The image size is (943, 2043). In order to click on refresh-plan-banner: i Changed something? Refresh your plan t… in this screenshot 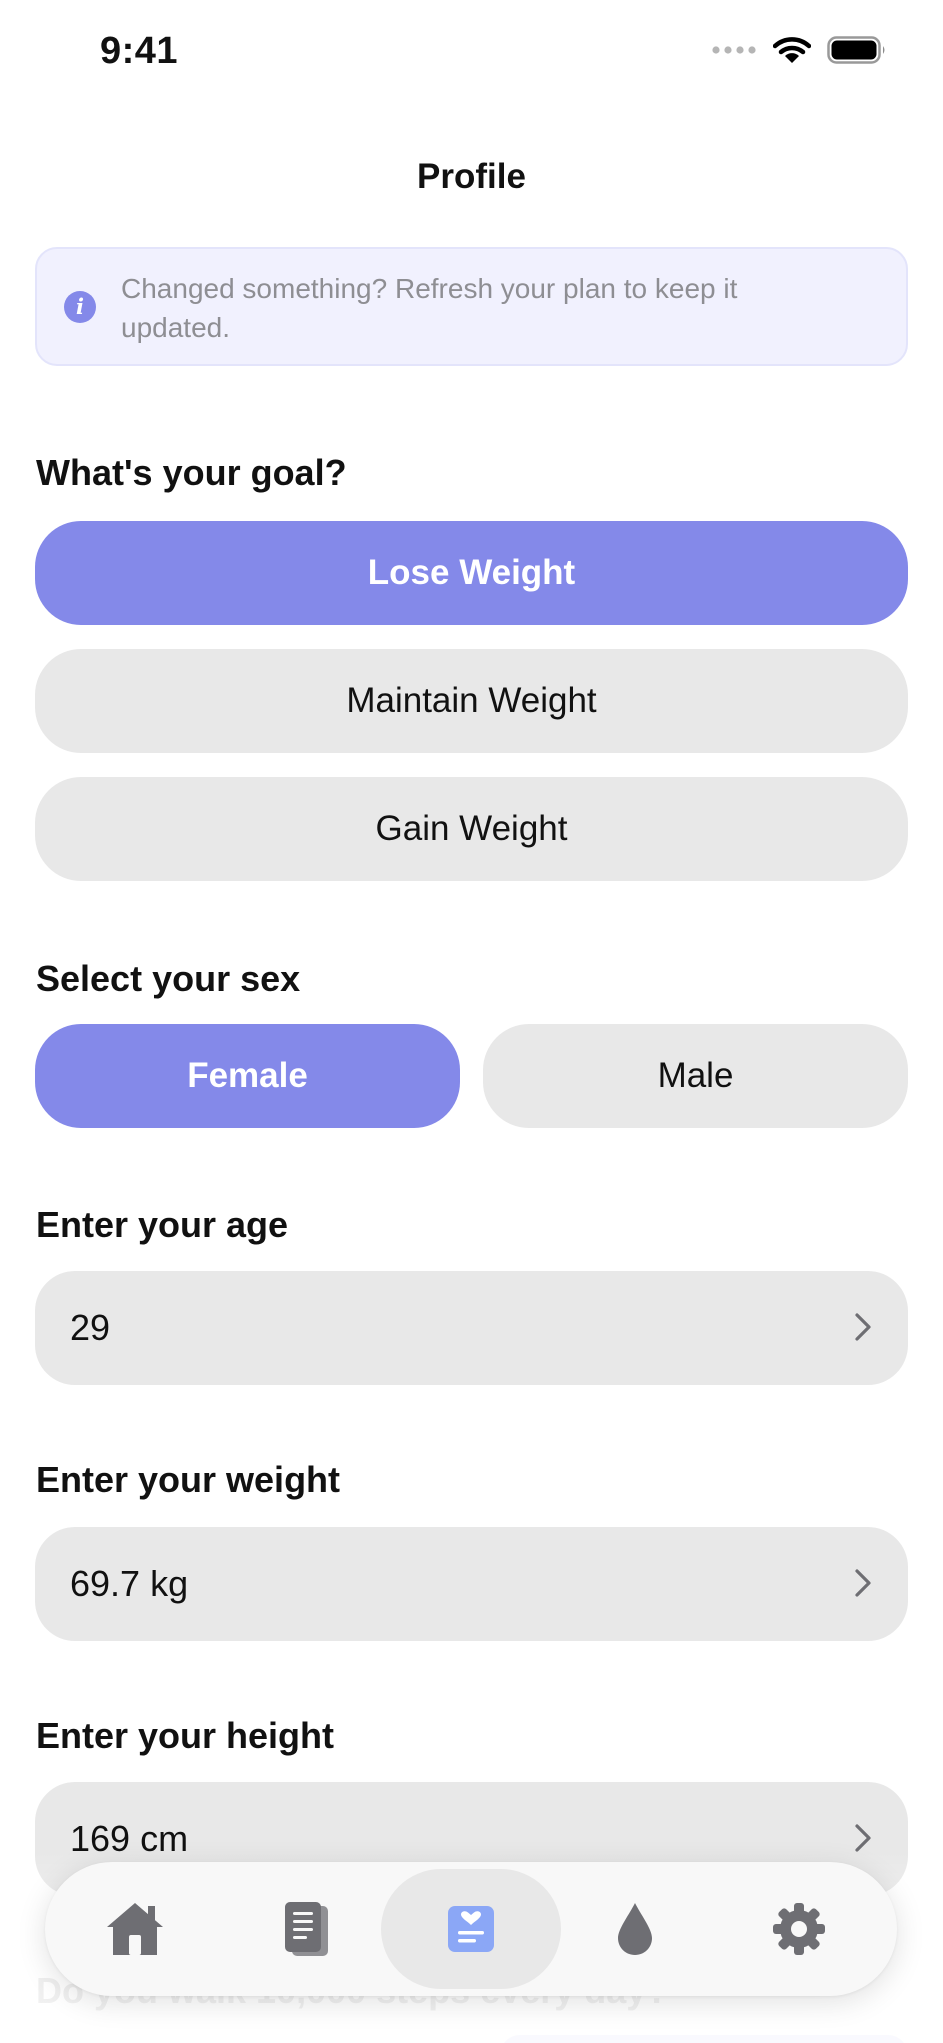, I will do `click(471, 306)`.